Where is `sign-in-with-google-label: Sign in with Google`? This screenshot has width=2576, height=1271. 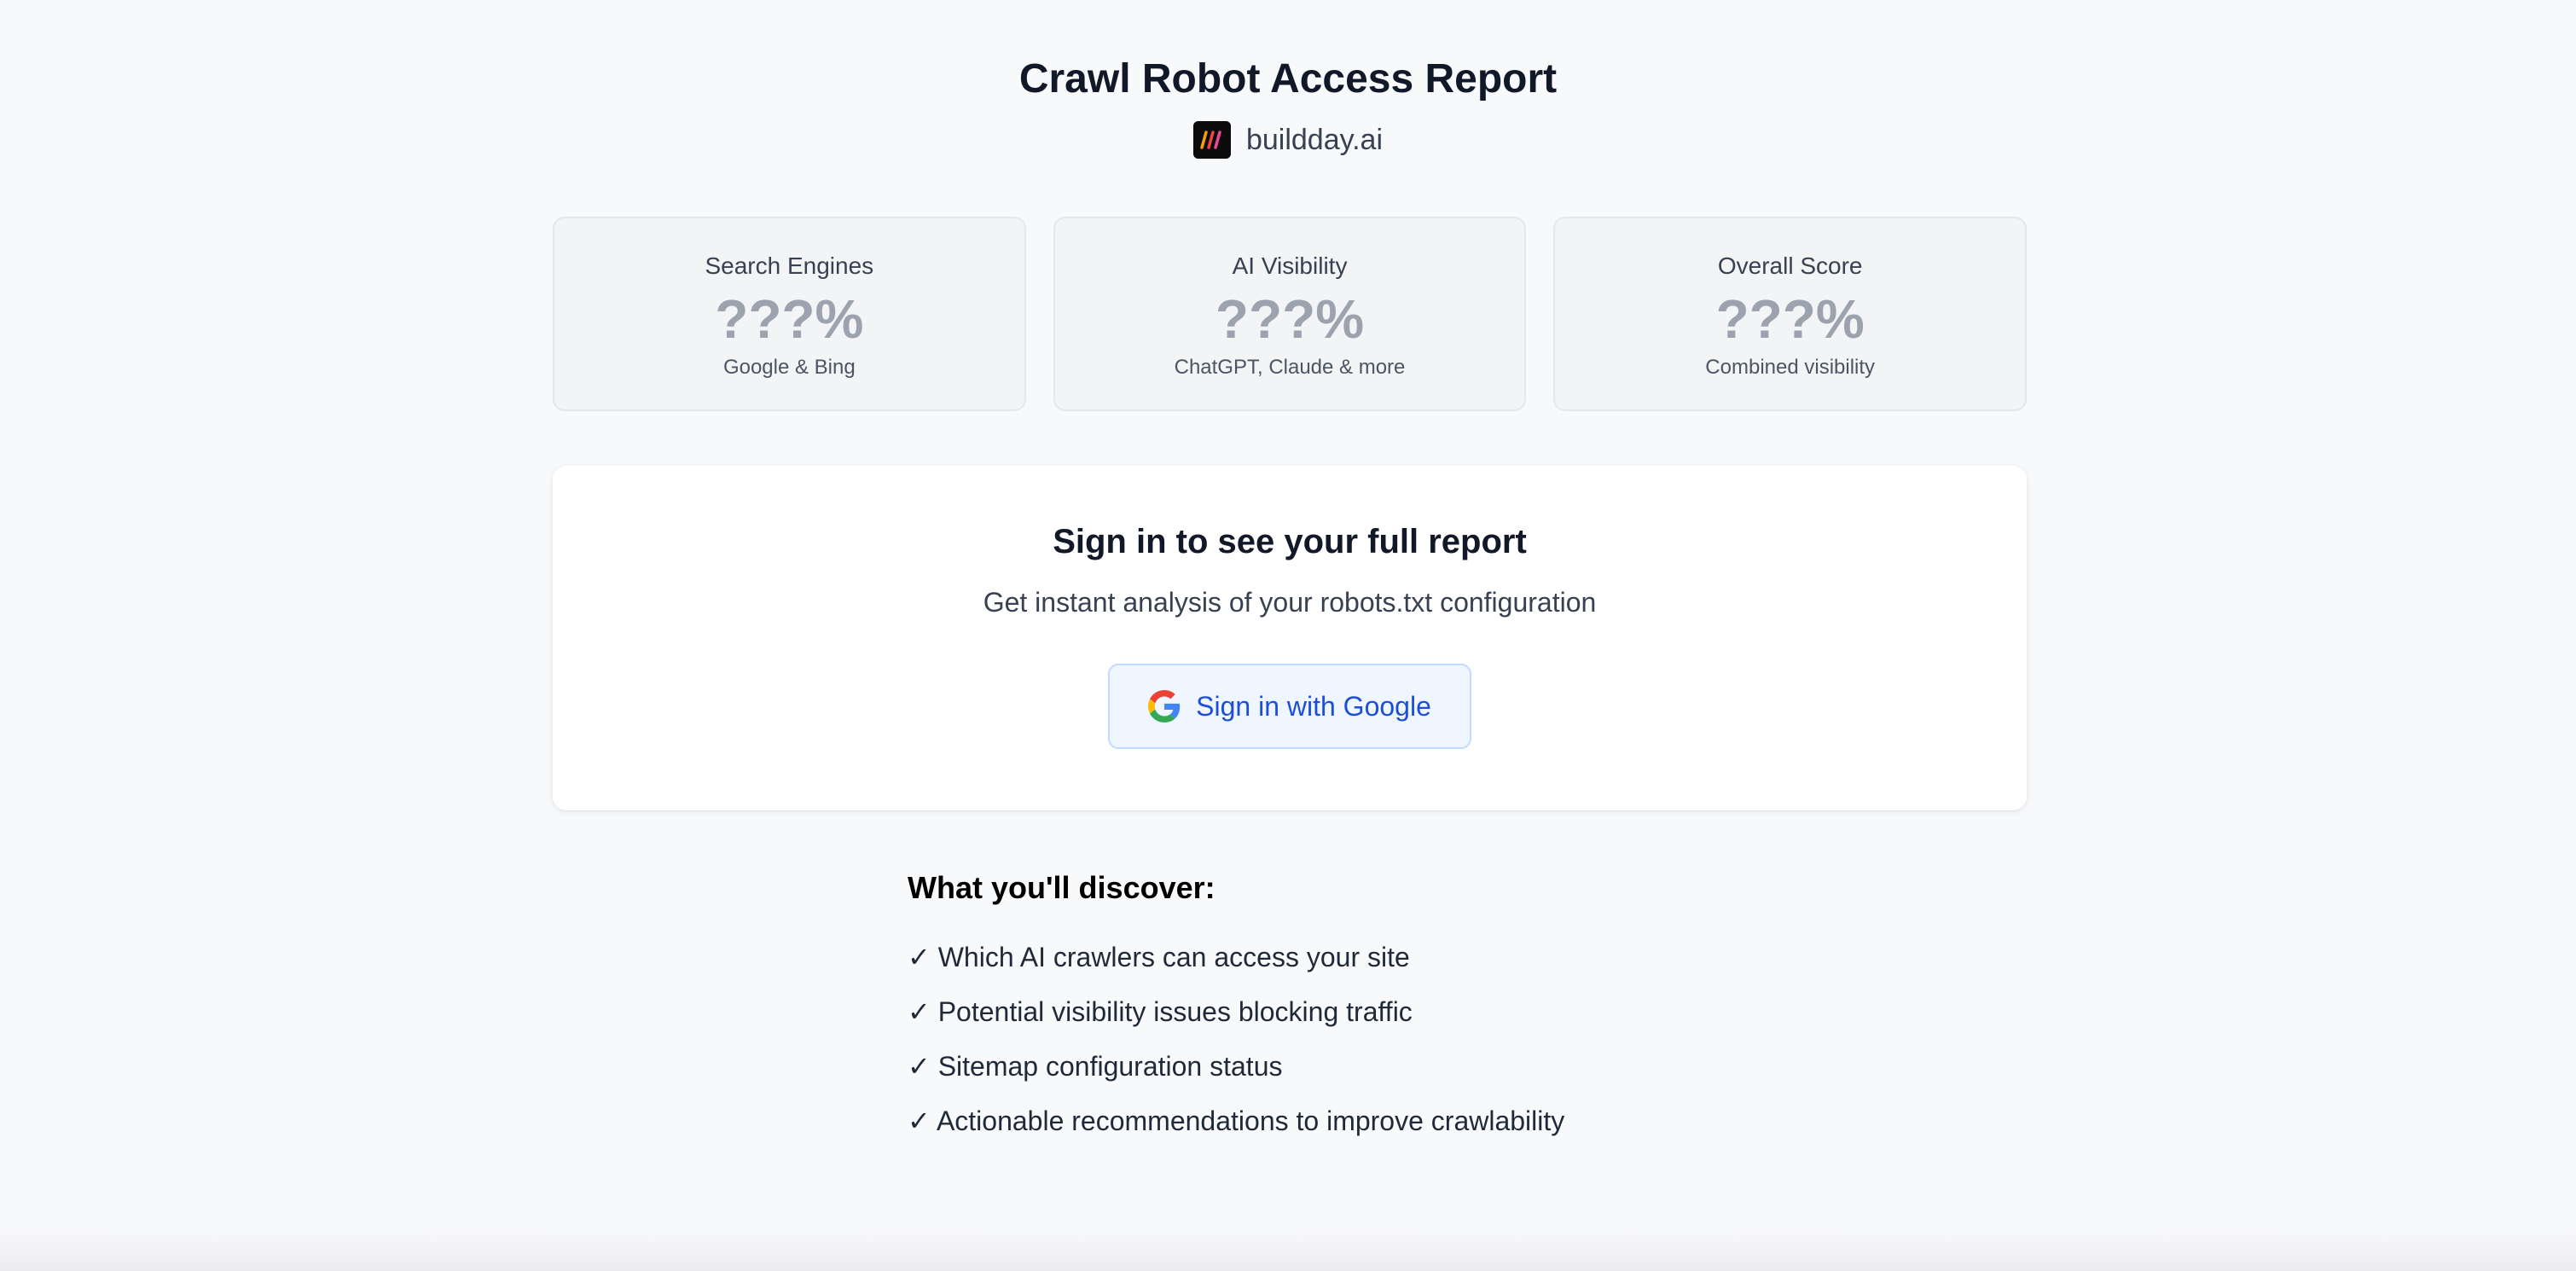
sign-in-with-google-label: Sign in with Google is located at coordinates (1313, 706).